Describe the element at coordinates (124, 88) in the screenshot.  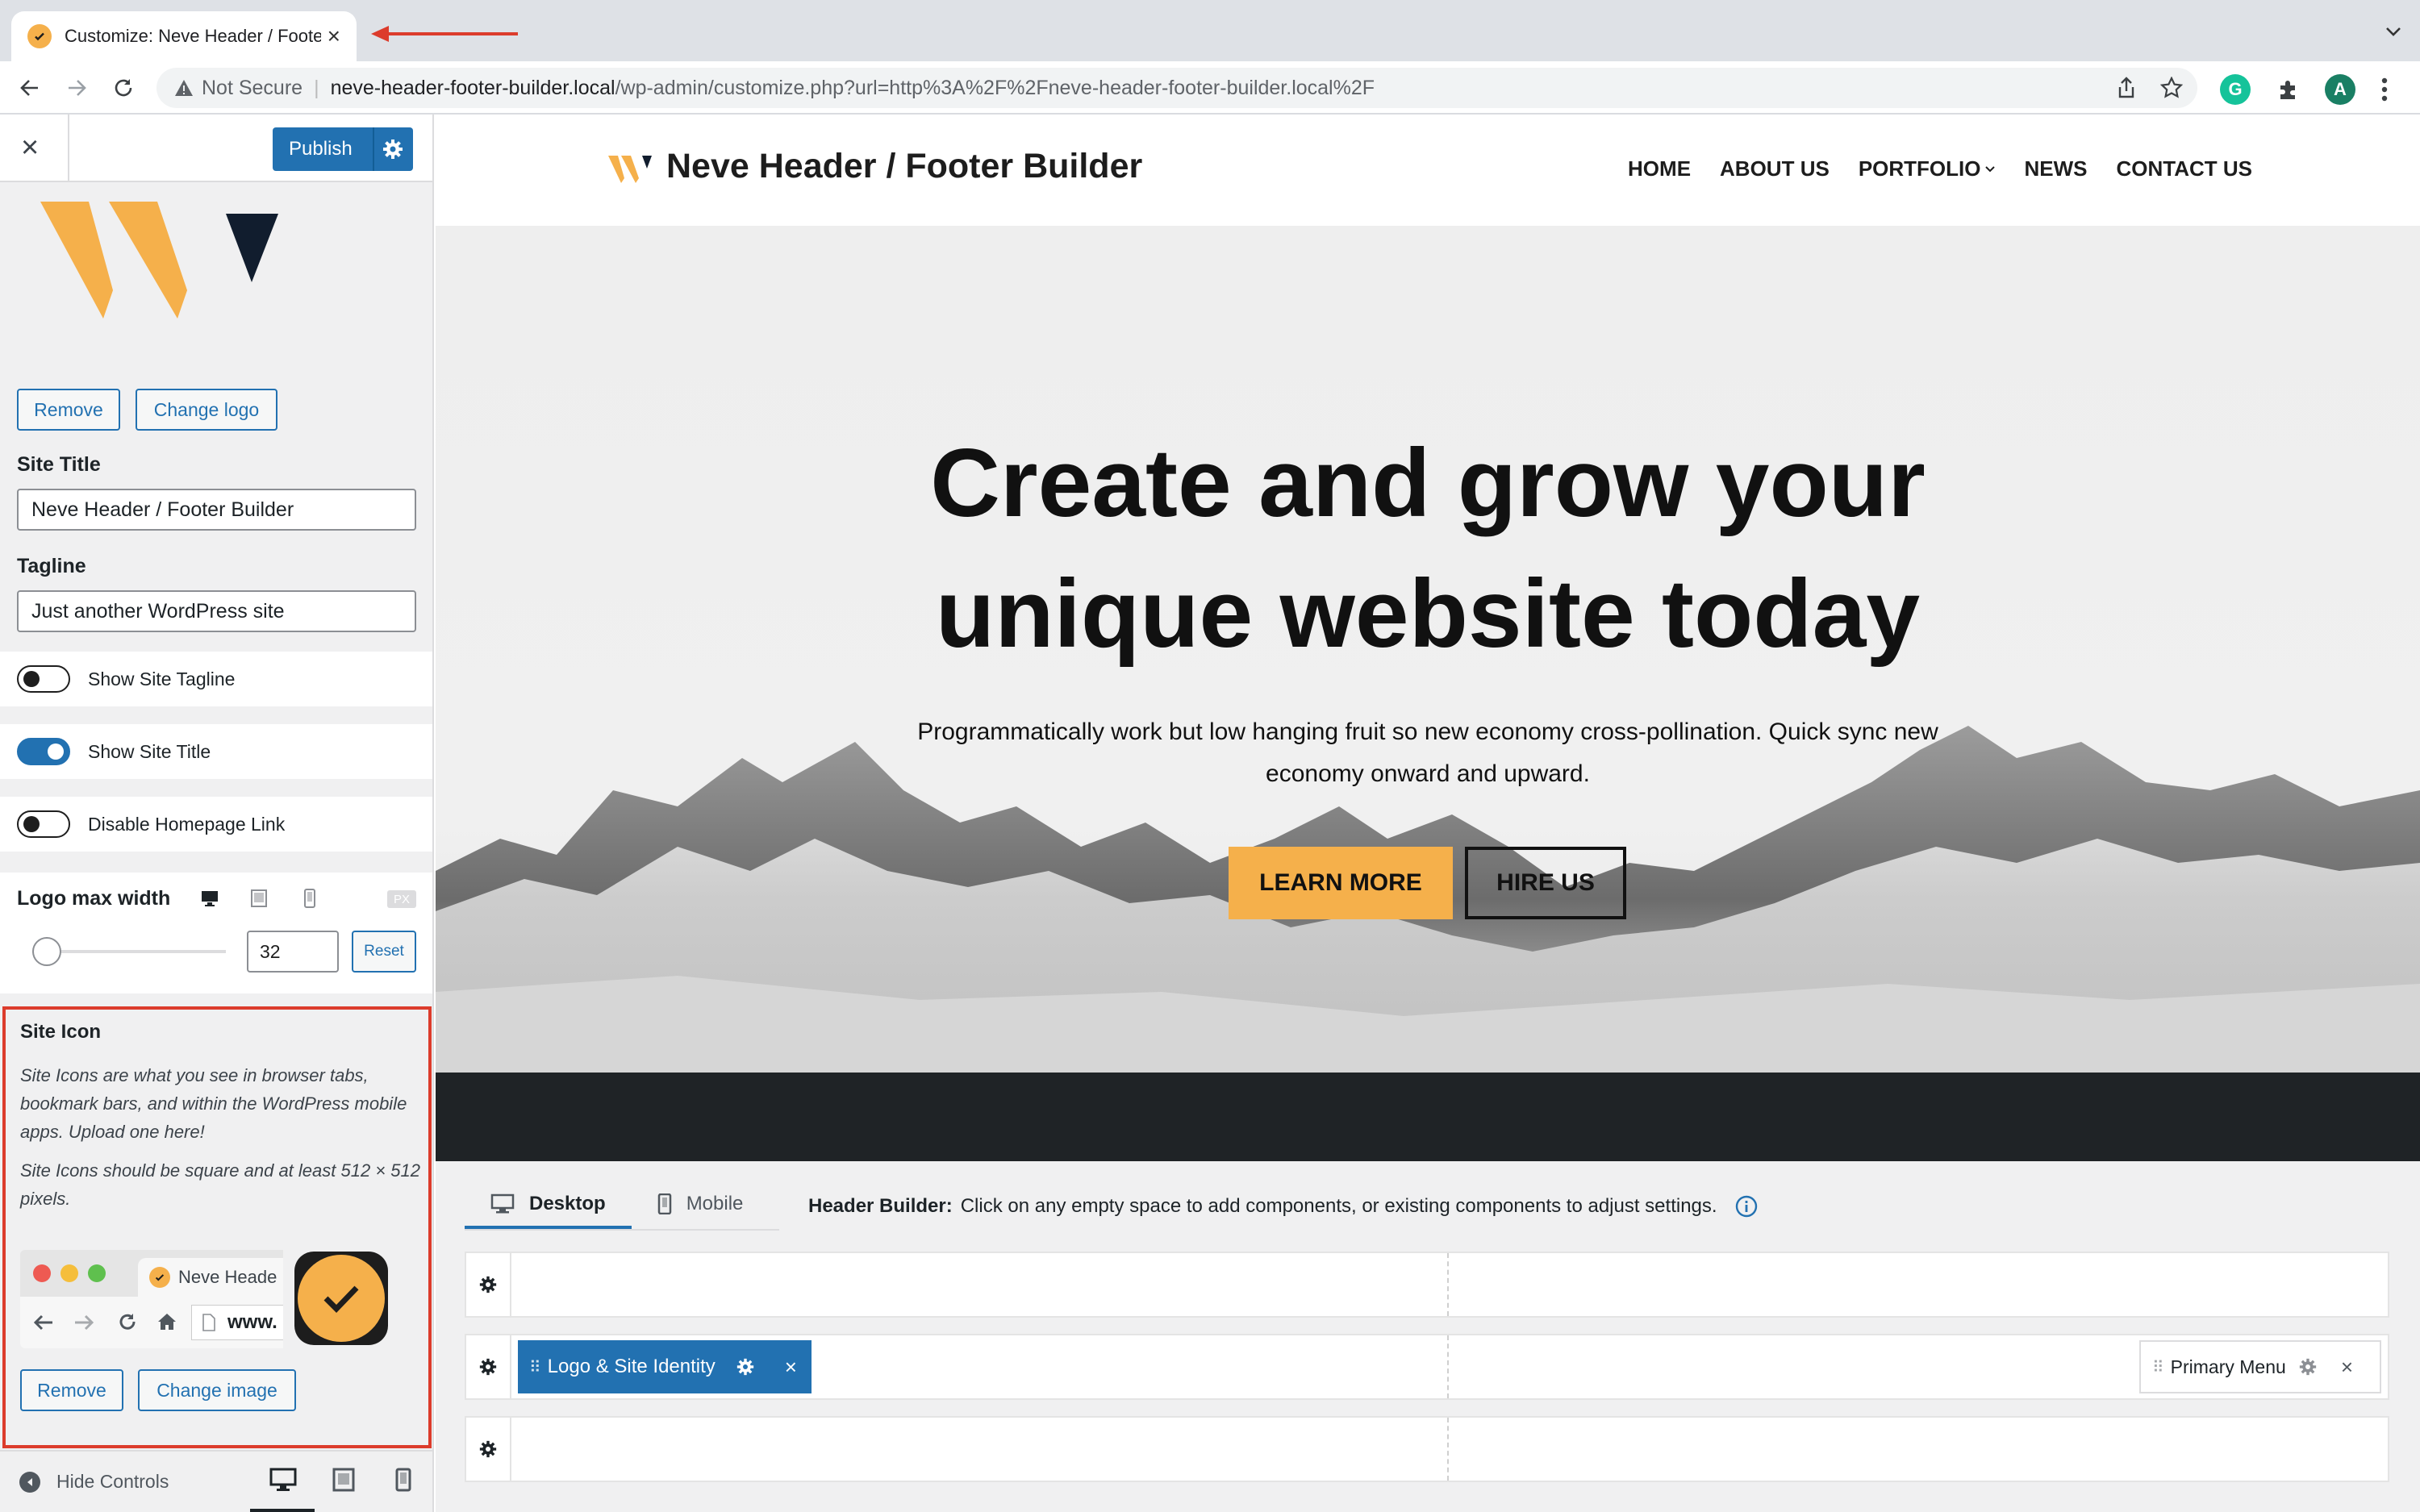
I see `reload-icon` at that location.